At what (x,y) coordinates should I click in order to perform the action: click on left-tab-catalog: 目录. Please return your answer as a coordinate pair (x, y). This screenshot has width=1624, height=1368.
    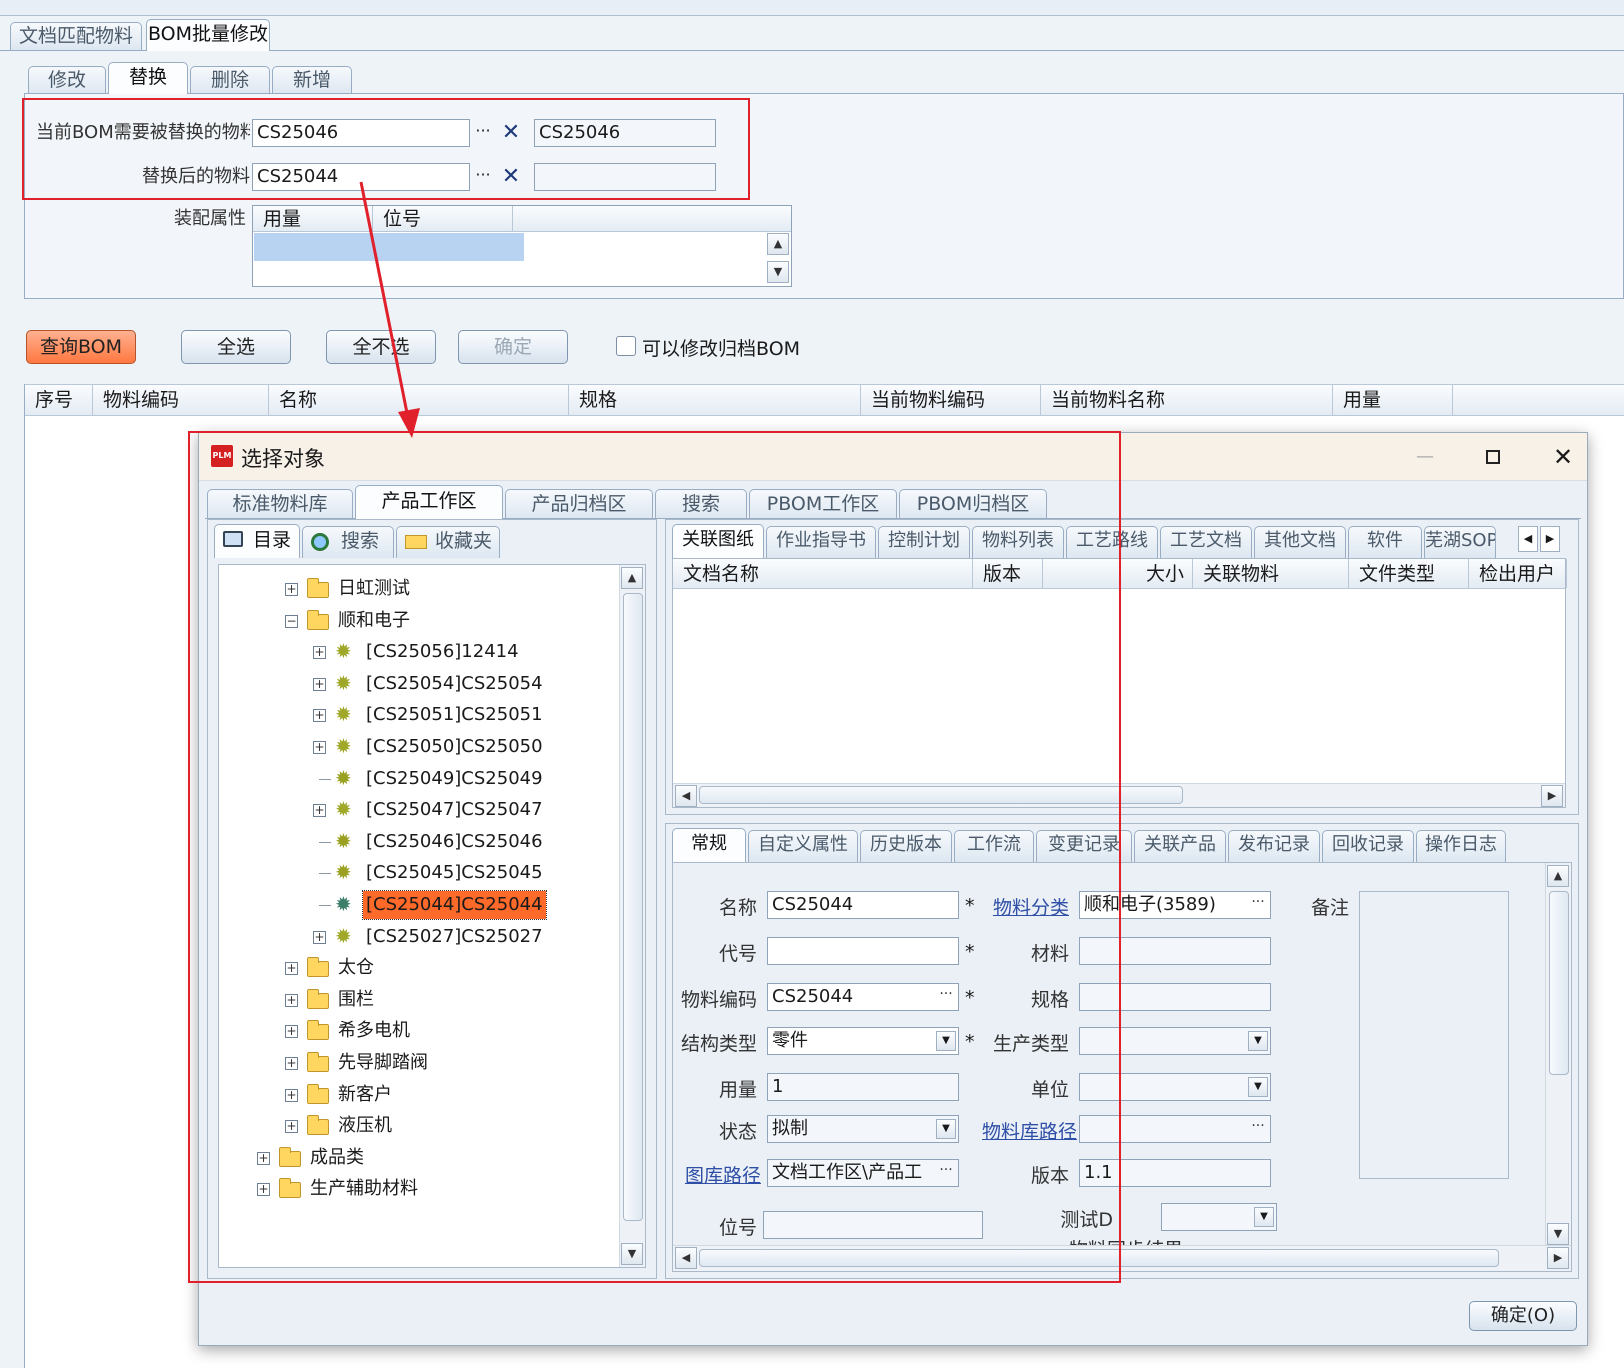
    Looking at the image, I should click on (257, 541).